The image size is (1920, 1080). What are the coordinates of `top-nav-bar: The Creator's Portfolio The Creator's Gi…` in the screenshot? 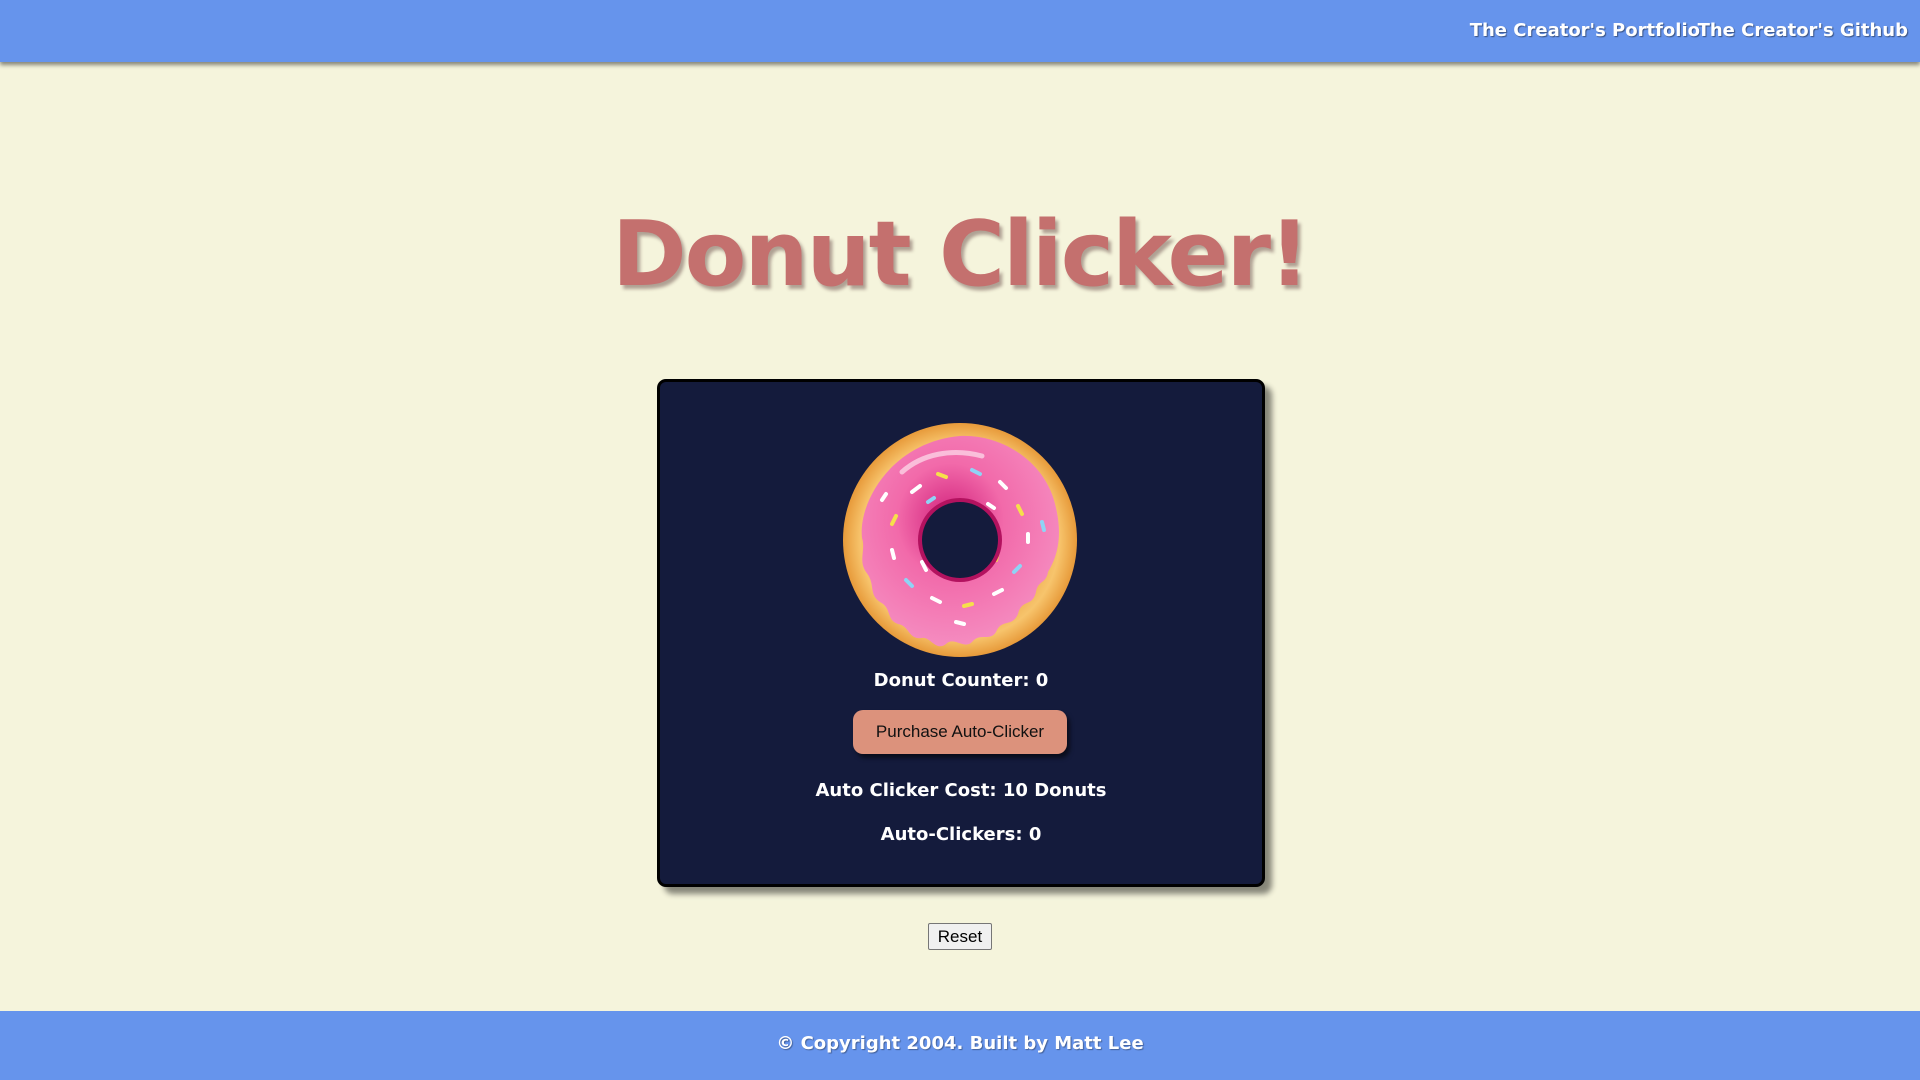 It's located at (960, 31).